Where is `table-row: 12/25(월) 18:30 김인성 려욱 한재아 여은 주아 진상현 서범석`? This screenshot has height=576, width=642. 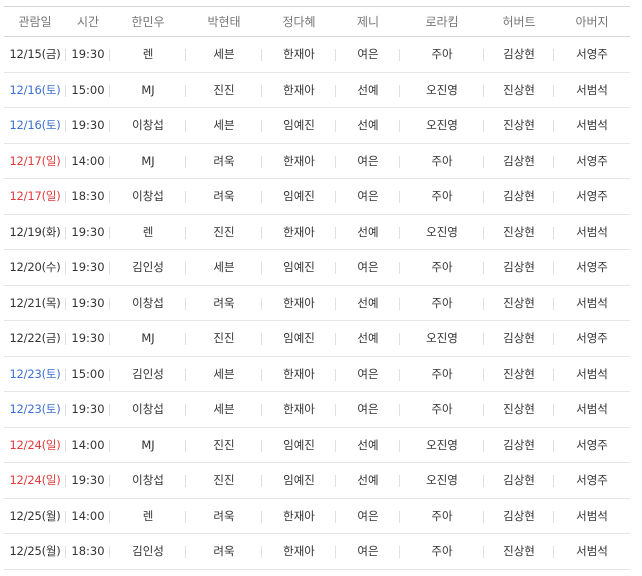 table-row: 12/25(월) 18:30 김인성 려욱 한재아 여은 주아 진상현 서범석 is located at coordinates (317, 552).